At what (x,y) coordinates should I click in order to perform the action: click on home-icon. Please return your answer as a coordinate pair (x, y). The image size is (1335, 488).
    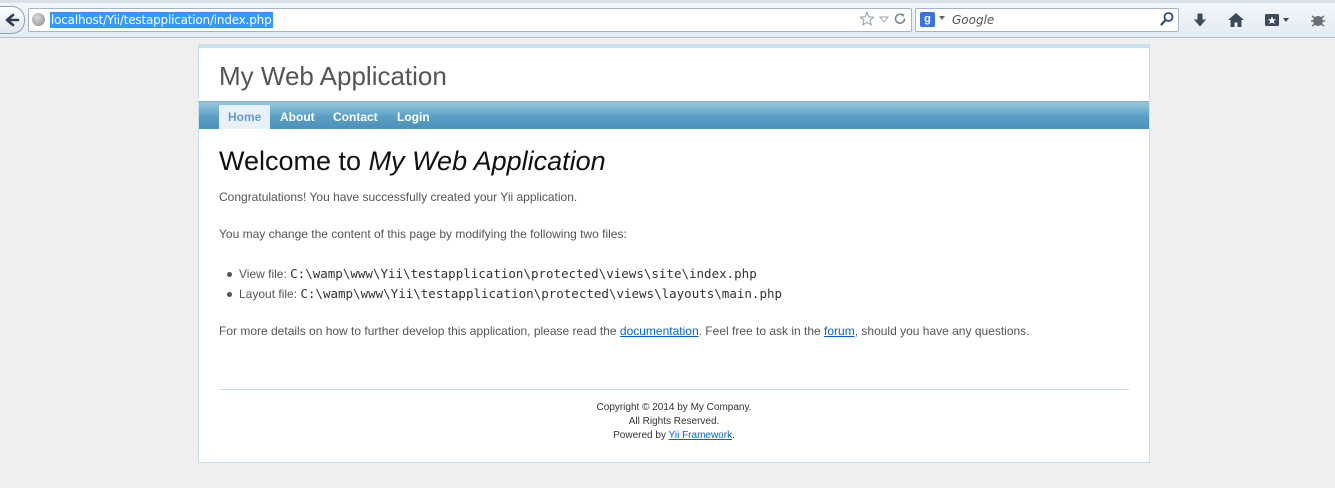
    Looking at the image, I should click on (1236, 20).